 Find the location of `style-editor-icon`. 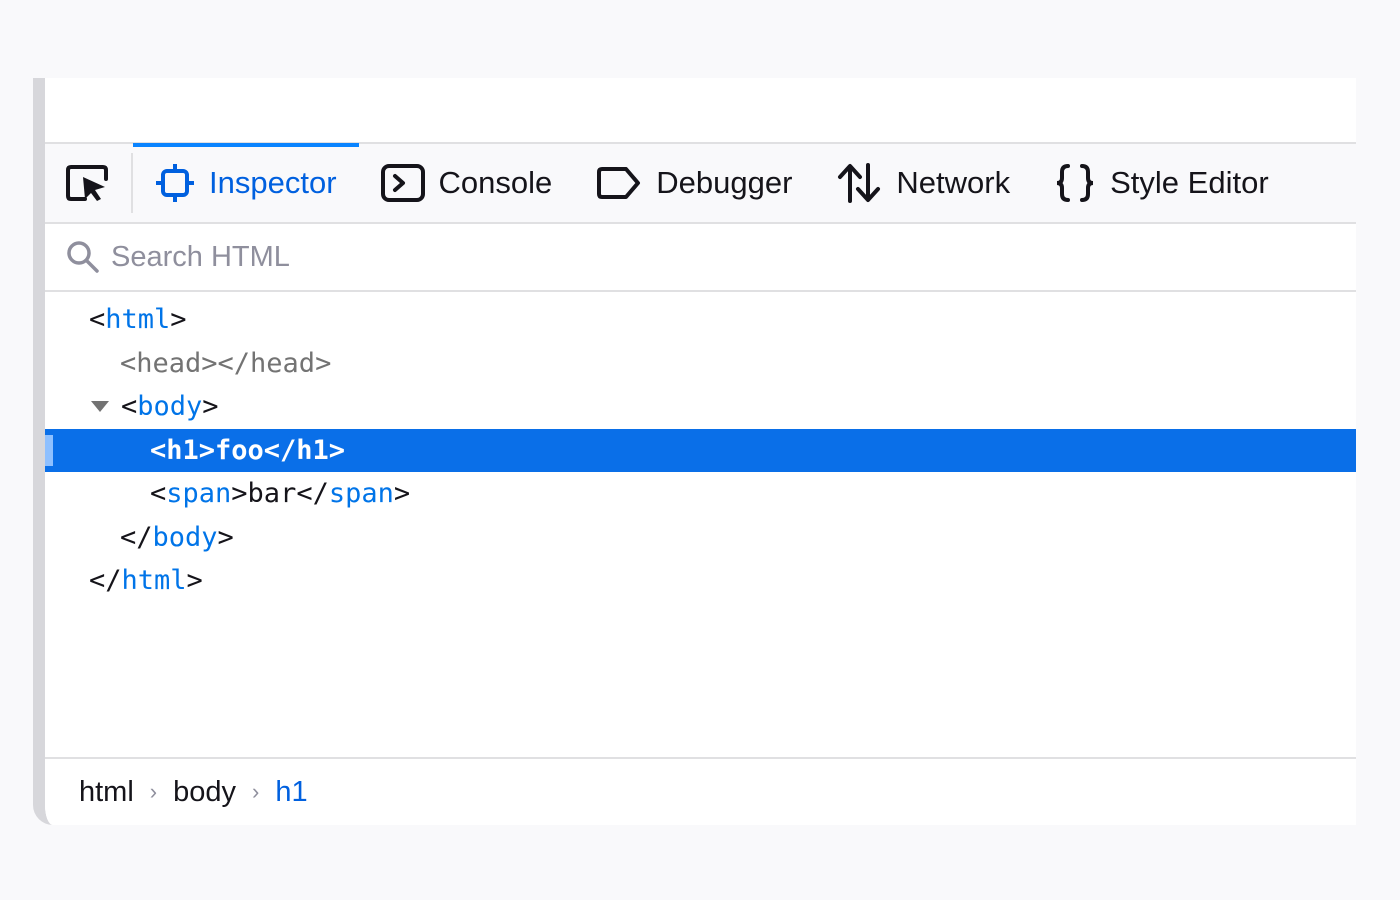

style-editor-icon is located at coordinates (1075, 183).